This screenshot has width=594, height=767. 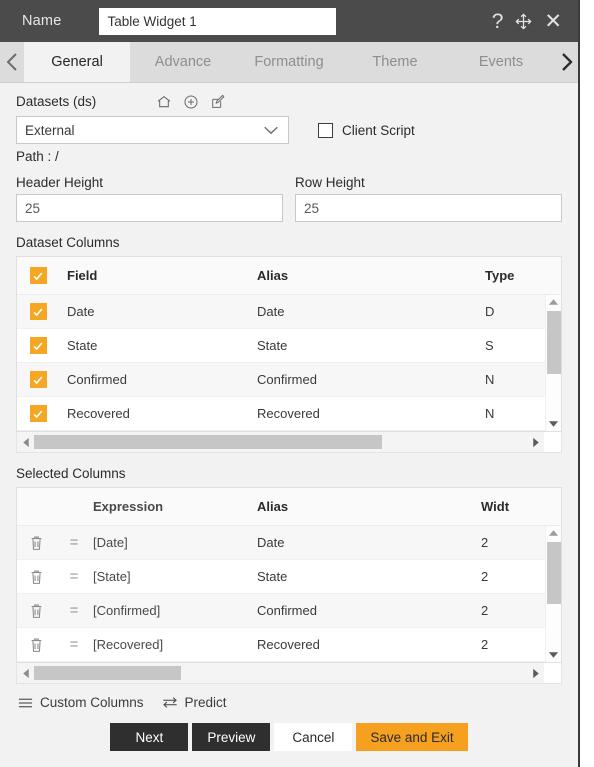 I want to click on selected-row-expression: [State], so click(x=175, y=576).